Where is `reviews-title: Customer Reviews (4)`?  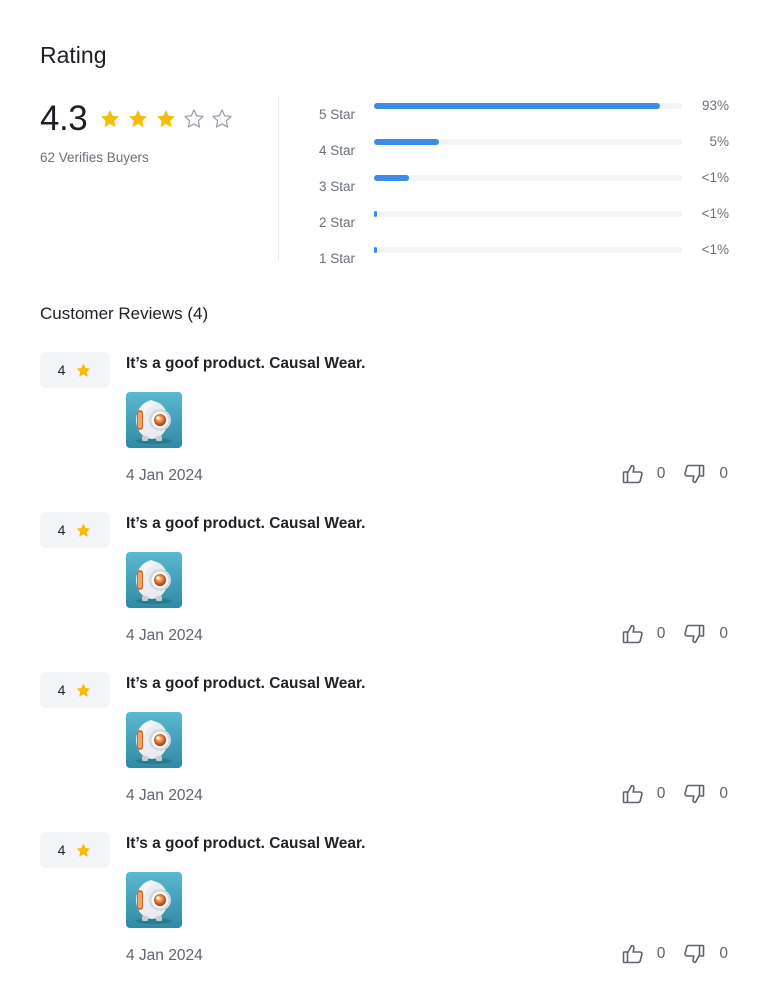 reviews-title: Customer Reviews (4) is located at coordinates (124, 313).